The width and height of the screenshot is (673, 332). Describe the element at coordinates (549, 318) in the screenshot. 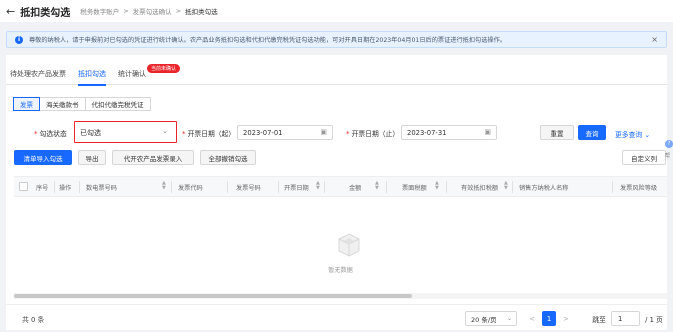

I see `page-number: 1` at that location.